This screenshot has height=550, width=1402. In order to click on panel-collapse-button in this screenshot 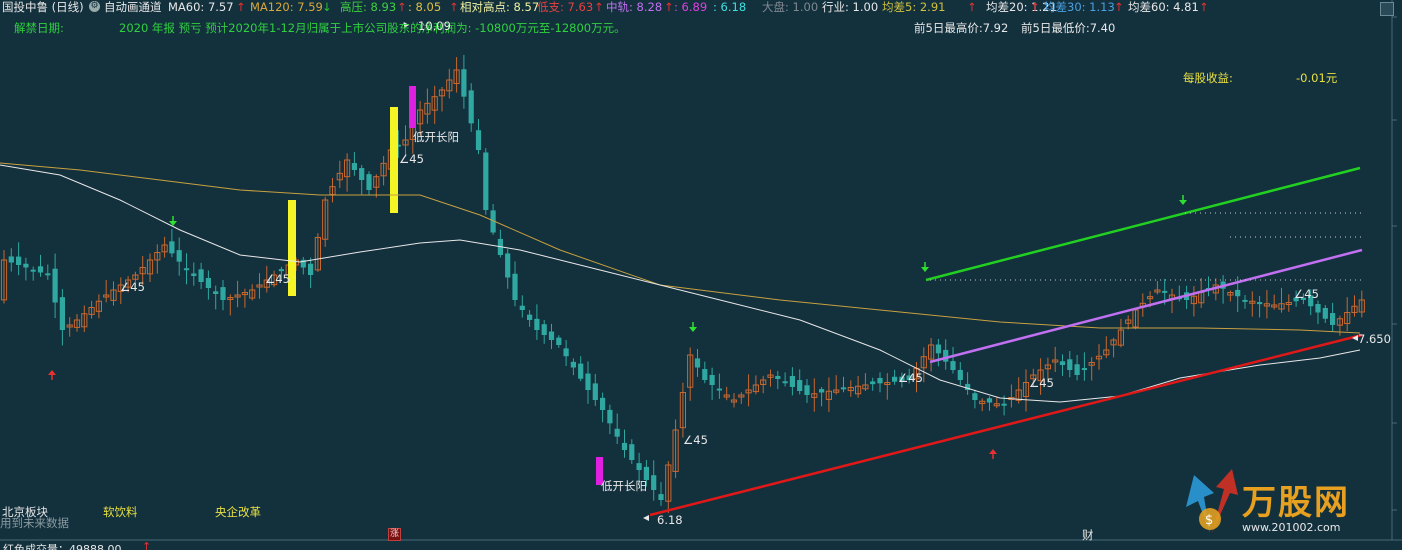, I will do `click(1387, 9)`.